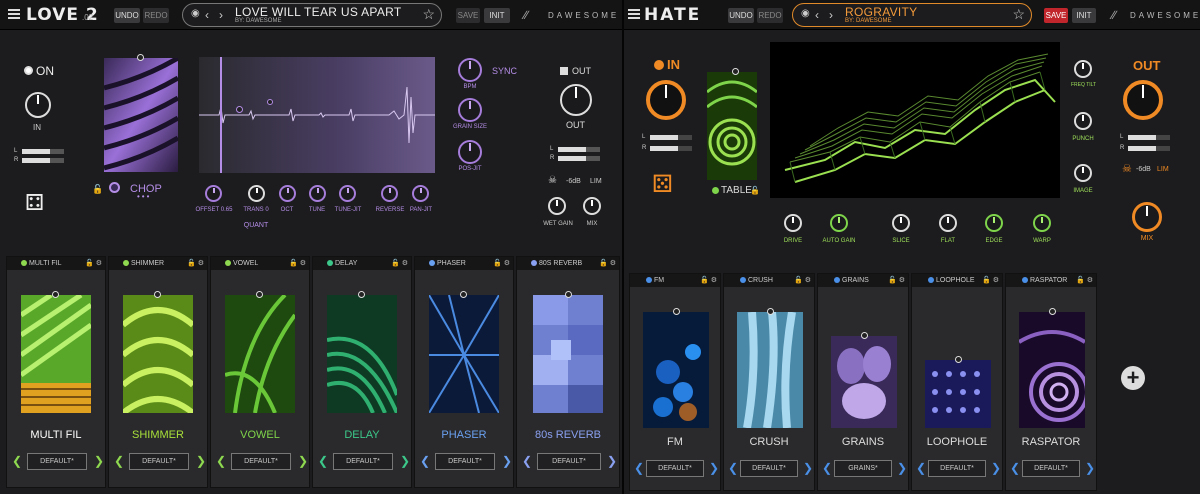  Describe the element at coordinates (504, 71) in the screenshot. I see `sync-label: SYNC` at that location.